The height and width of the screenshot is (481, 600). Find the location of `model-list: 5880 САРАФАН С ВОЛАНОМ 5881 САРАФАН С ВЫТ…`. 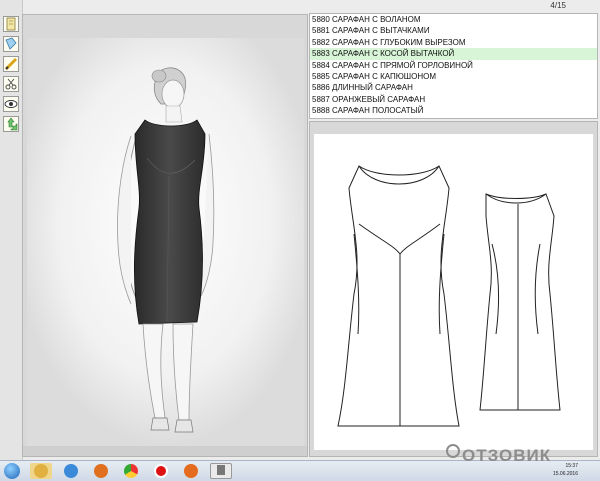

model-list: 5880 САРАФАН С ВОЛАНОМ 5881 САРАФАН С ВЫТ… is located at coordinates (453, 66).